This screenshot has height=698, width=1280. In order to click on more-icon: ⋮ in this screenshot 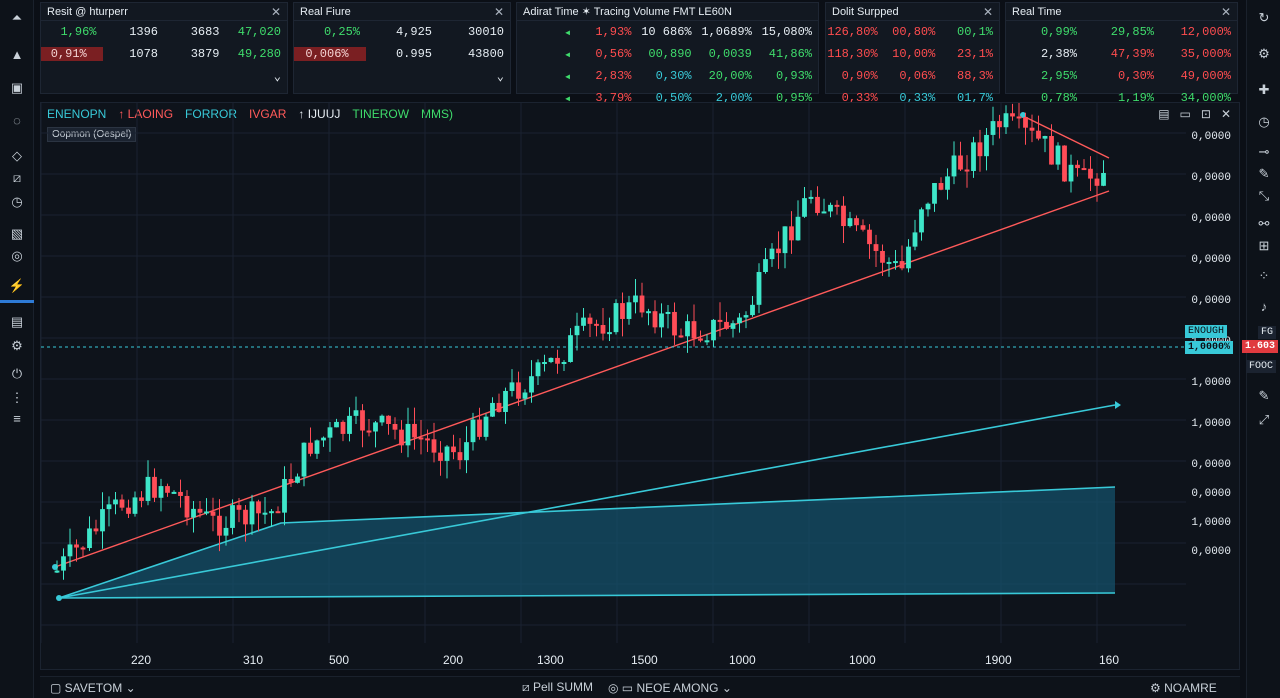, I will do `click(17, 398)`.